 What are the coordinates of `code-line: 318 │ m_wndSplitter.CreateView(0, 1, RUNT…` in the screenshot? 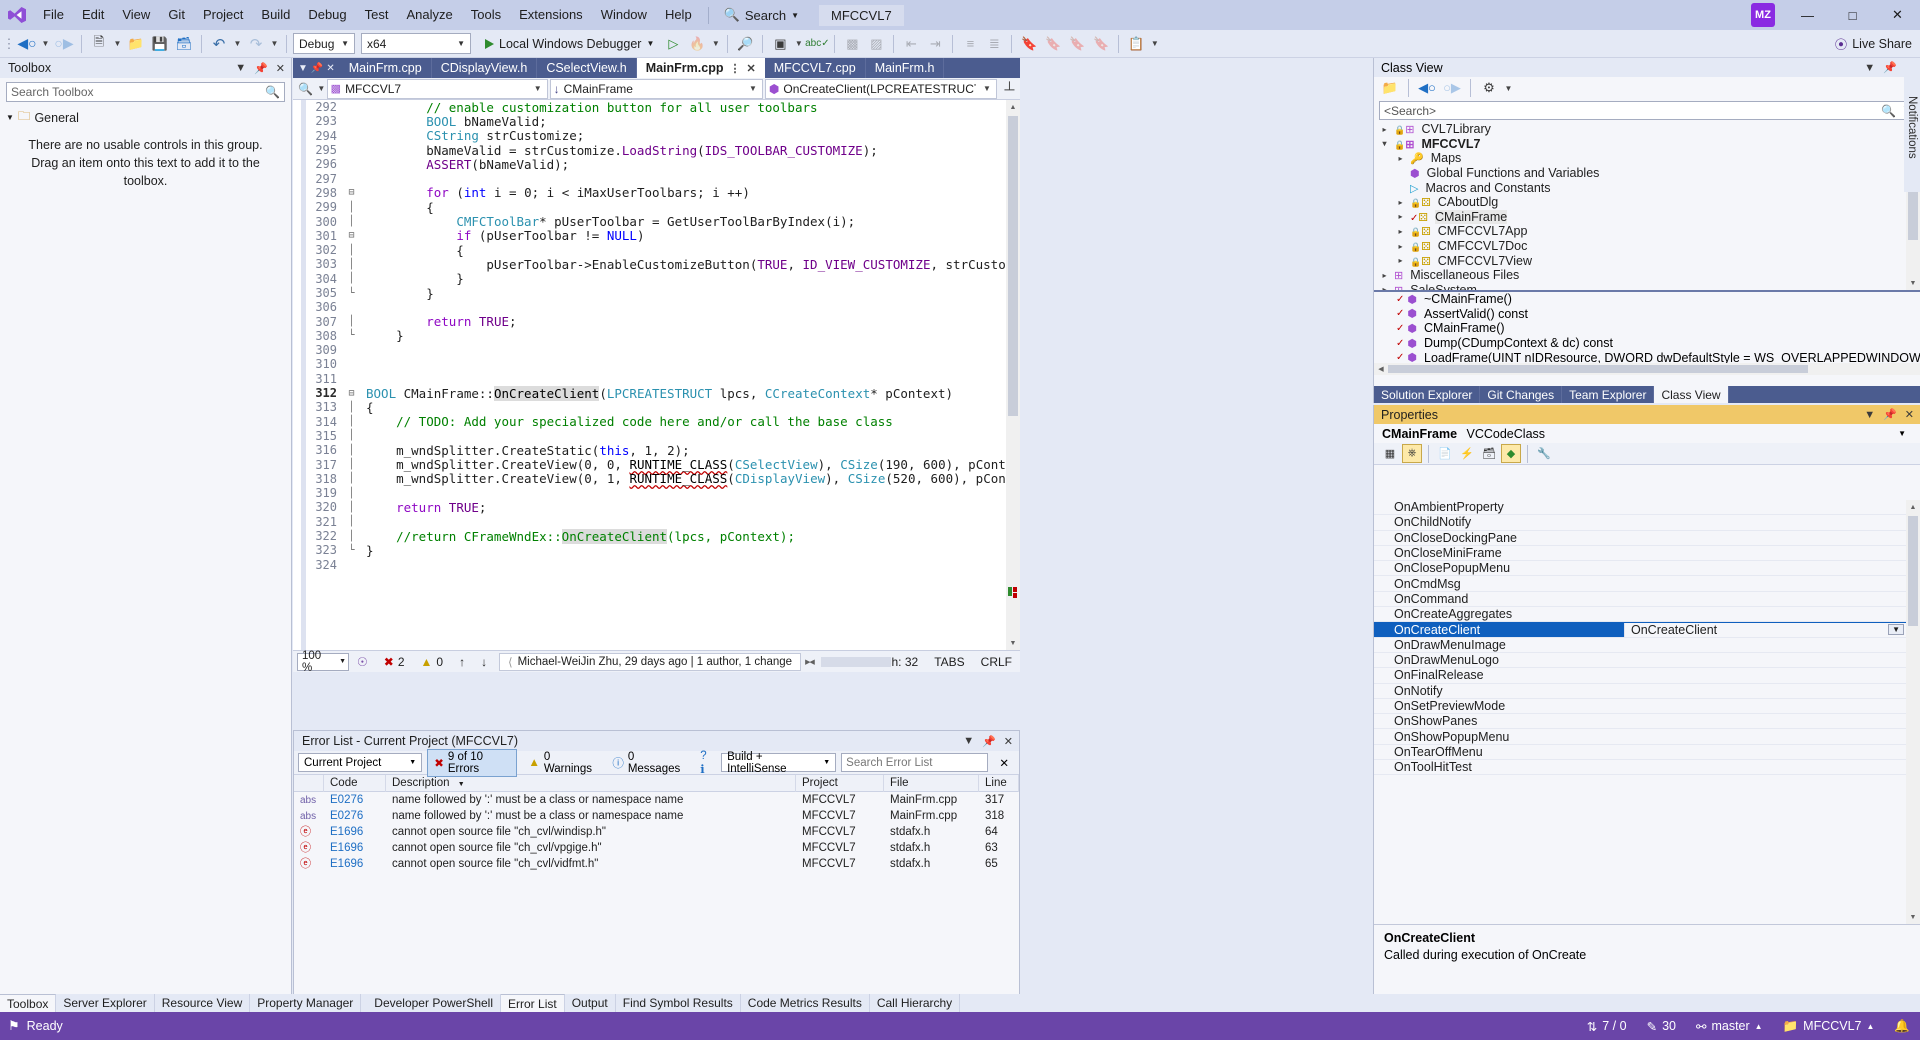 It's located at (656, 478).